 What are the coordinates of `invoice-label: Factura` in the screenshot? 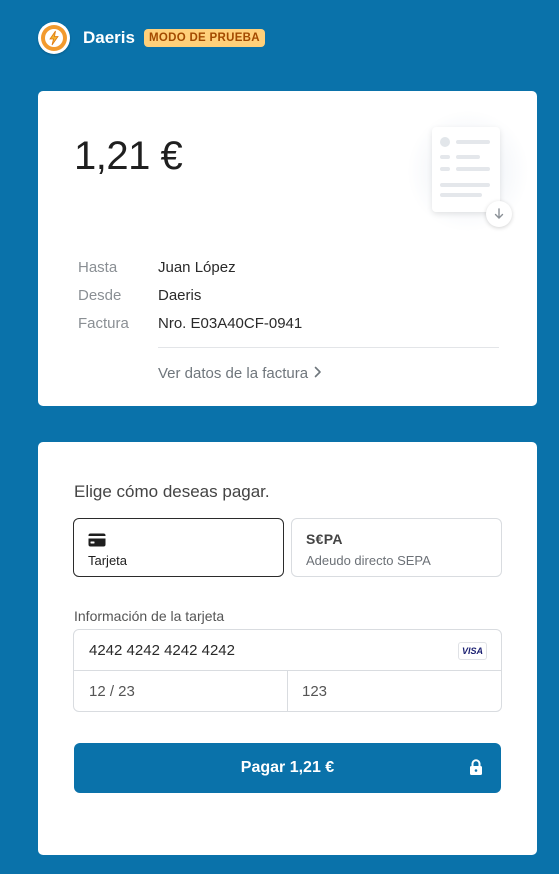 It's located at (103, 323).